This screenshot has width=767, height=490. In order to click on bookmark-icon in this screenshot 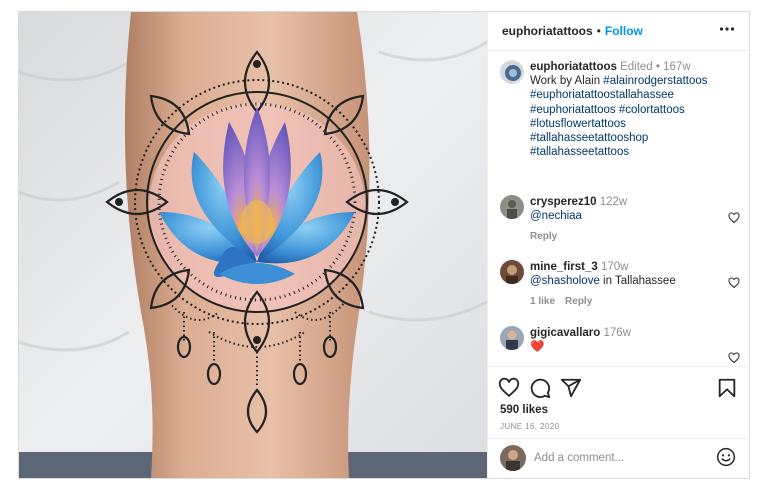, I will do `click(727, 388)`.